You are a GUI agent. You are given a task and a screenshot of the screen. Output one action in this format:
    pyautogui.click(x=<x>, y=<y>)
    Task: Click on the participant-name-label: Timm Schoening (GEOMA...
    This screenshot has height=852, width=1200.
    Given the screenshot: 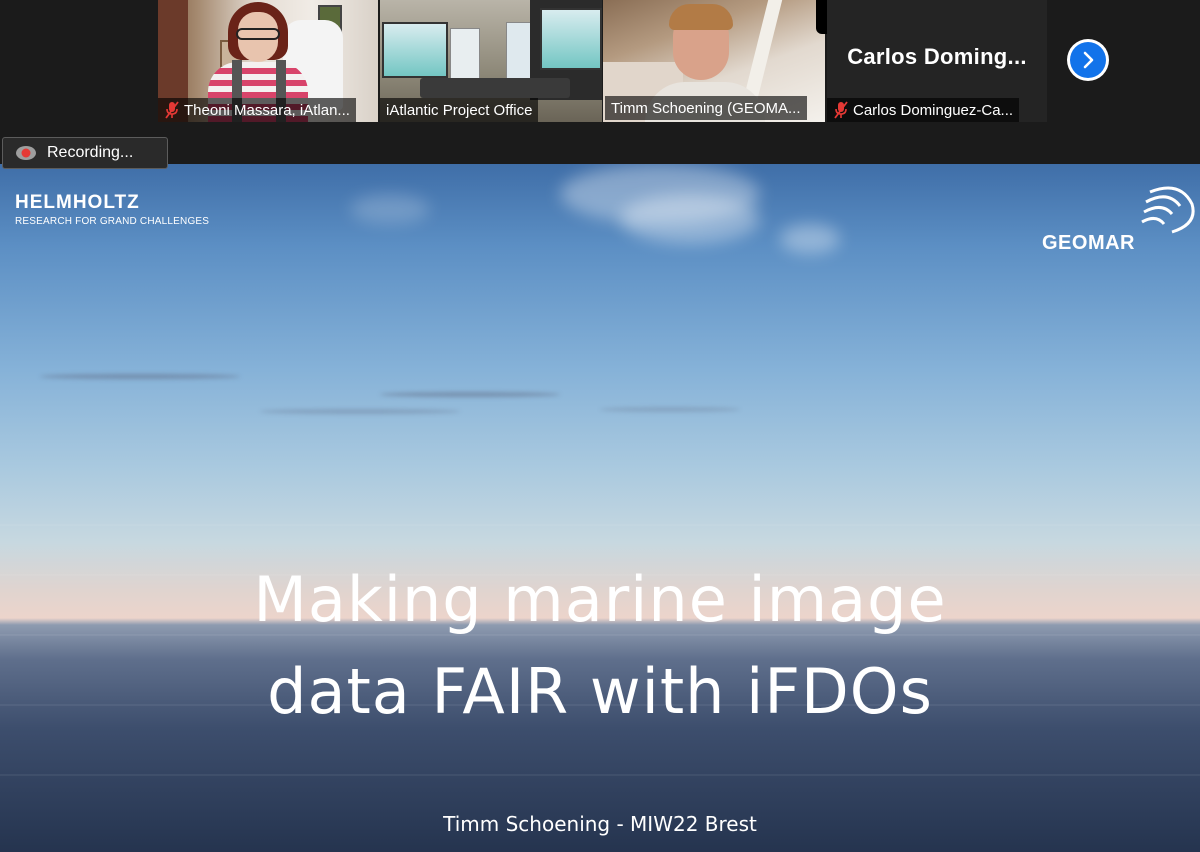 What is the action you would take?
    pyautogui.click(x=706, y=108)
    